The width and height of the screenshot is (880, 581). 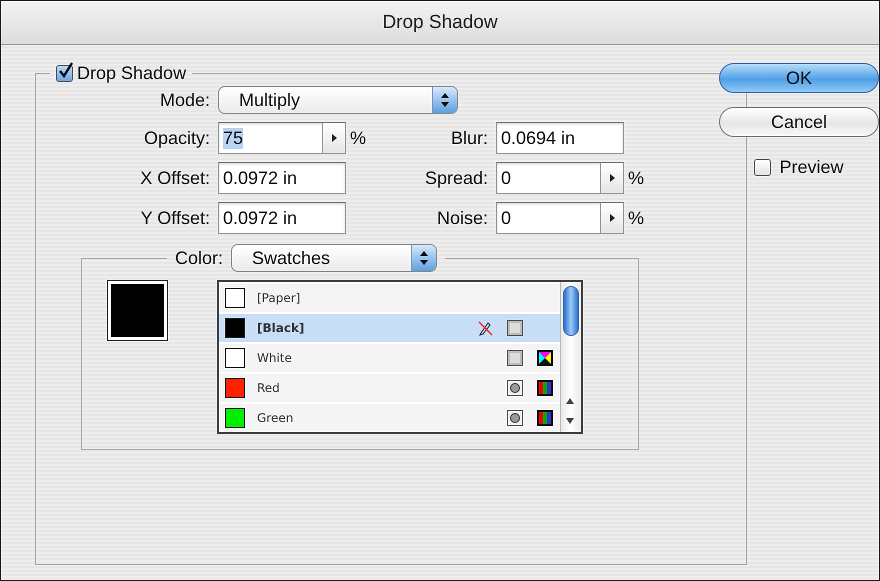 What do you see at coordinates (233, 138) in the screenshot?
I see `field-value: 75` at bounding box center [233, 138].